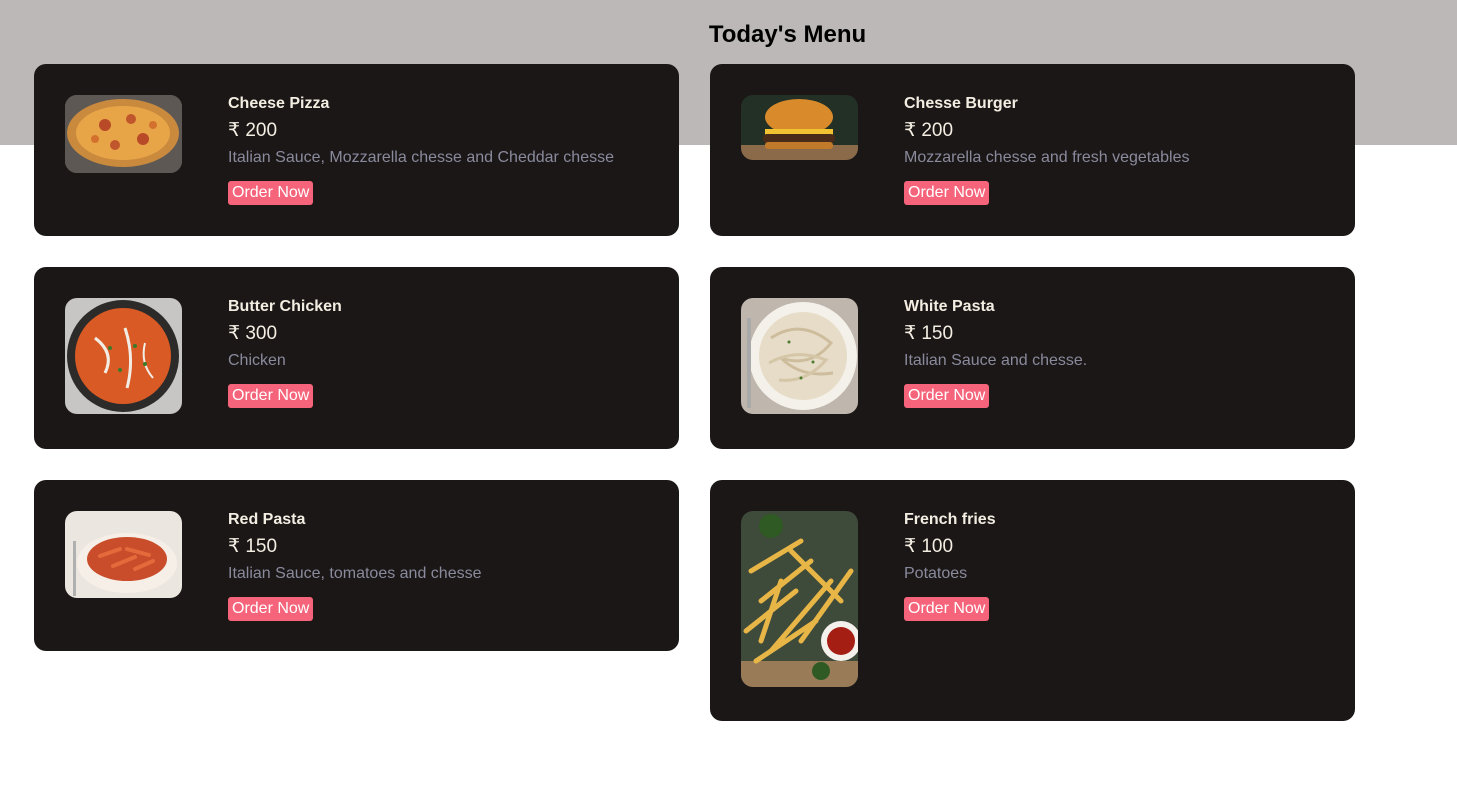 The image size is (1457, 795). What do you see at coordinates (1032, 600) in the screenshot?
I see `menu-card-french-fries: French fries ₹ 100 Potatoes Order Now` at bounding box center [1032, 600].